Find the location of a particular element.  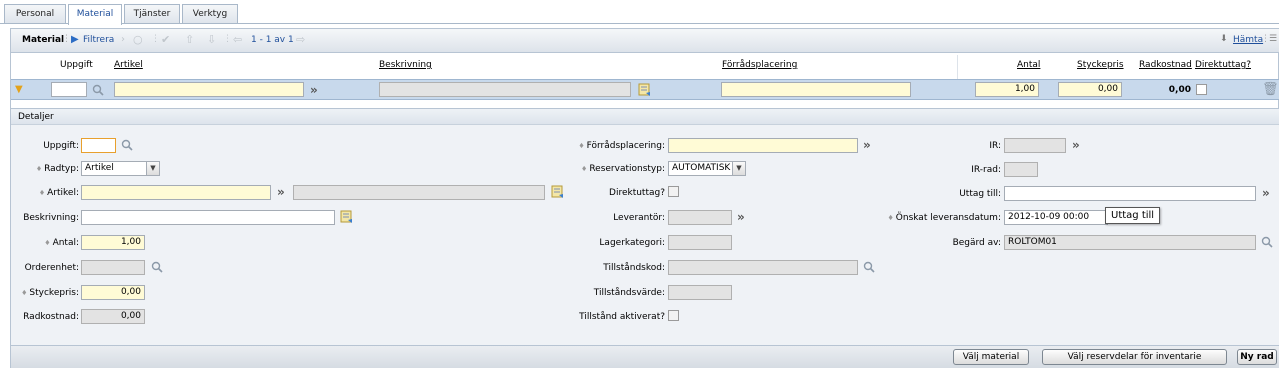

ir-input is located at coordinates (1035, 145).